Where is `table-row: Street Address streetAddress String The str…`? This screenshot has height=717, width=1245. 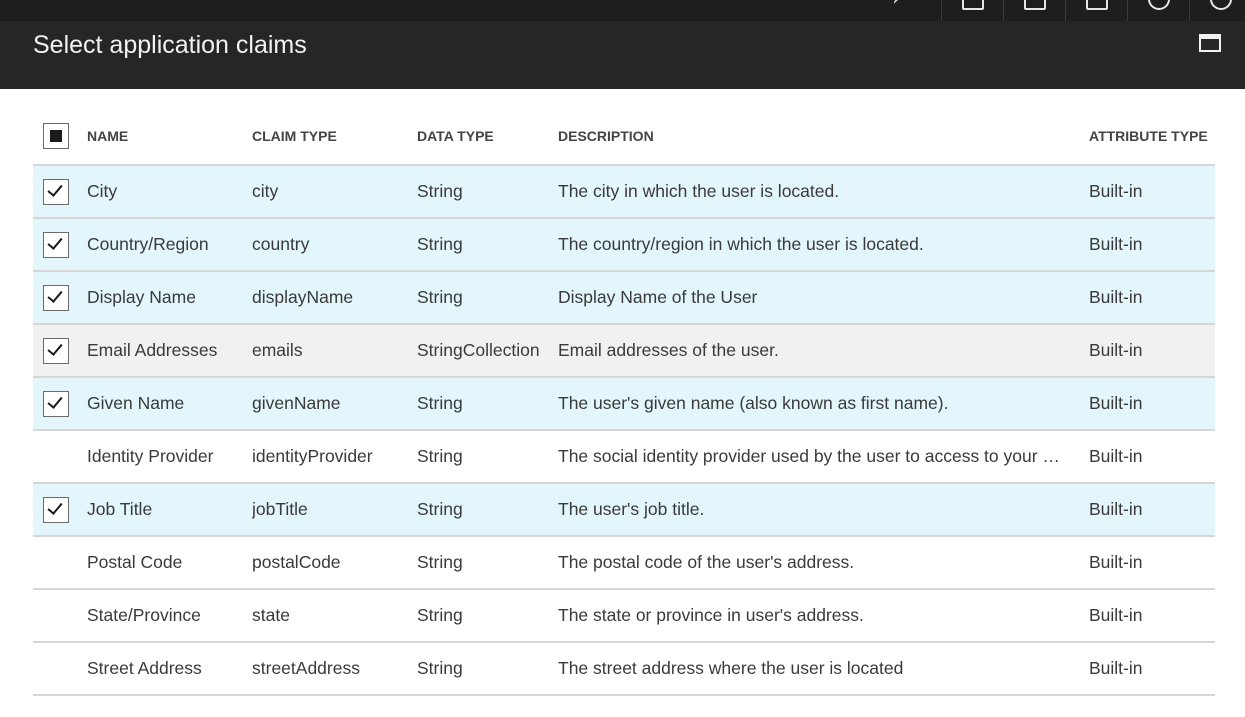
table-row: Street Address streetAddress String The str… is located at coordinates (624, 669).